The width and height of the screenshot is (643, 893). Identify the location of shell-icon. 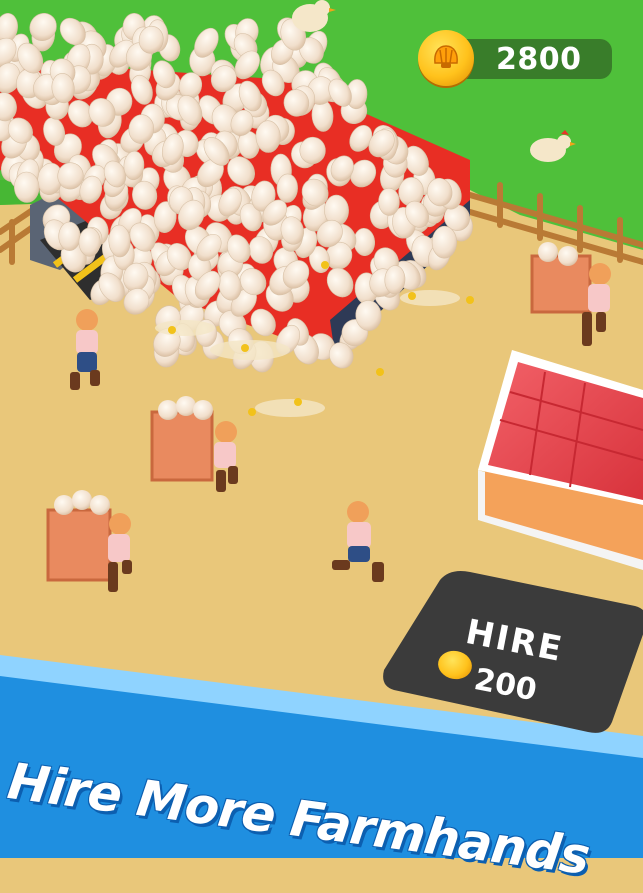
(446, 56).